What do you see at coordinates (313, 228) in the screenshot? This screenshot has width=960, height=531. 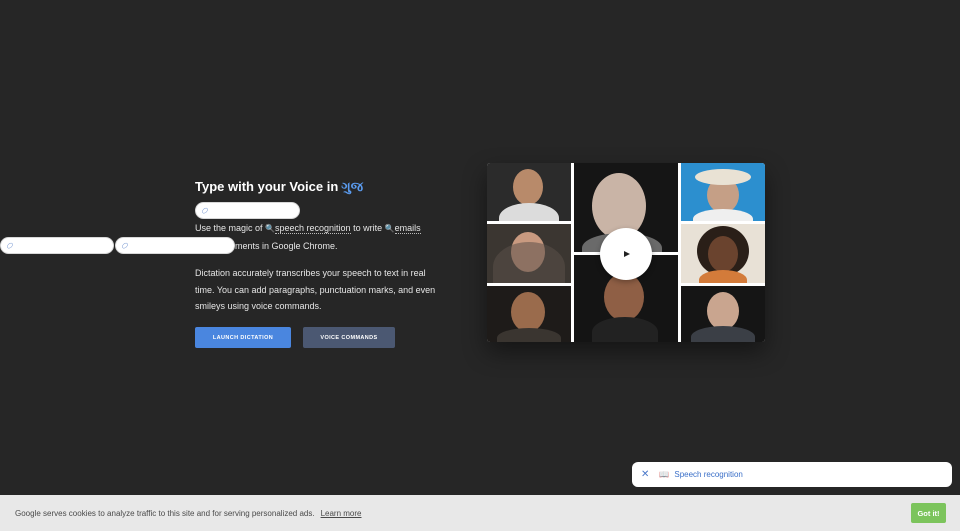 I see `speech-recognition-link: speech recognition` at bounding box center [313, 228].